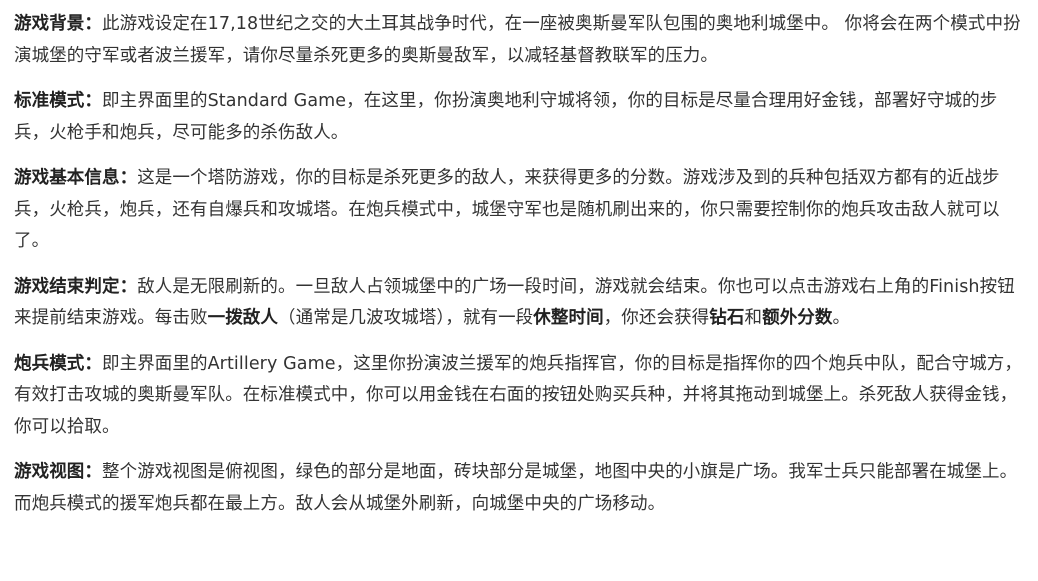 The height and width of the screenshot is (581, 1038). I want to click on heading-standard-mode: 标准模式：, so click(58, 101).